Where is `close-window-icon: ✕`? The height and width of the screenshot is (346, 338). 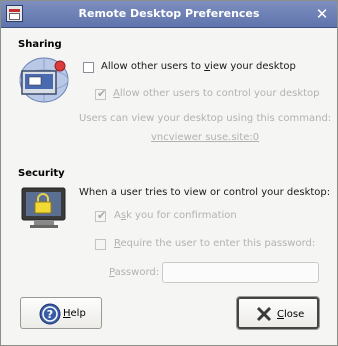 close-window-icon: ✕ is located at coordinates (322, 14).